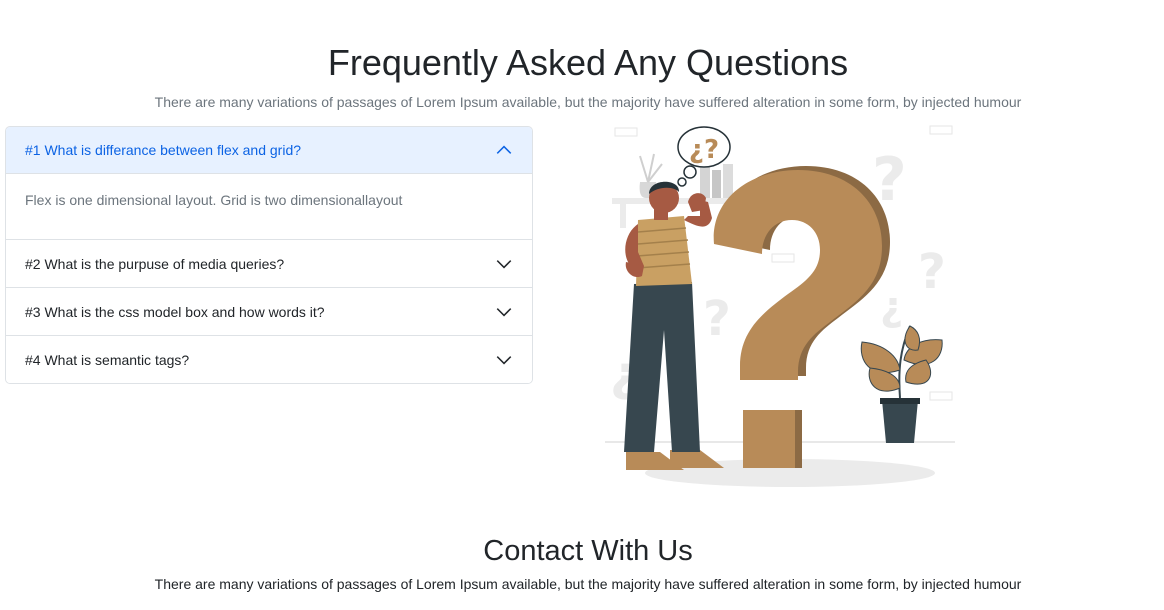 Image resolution: width=1164 pixels, height=610 pixels. What do you see at coordinates (662, 367) in the screenshot?
I see `person-pants` at bounding box center [662, 367].